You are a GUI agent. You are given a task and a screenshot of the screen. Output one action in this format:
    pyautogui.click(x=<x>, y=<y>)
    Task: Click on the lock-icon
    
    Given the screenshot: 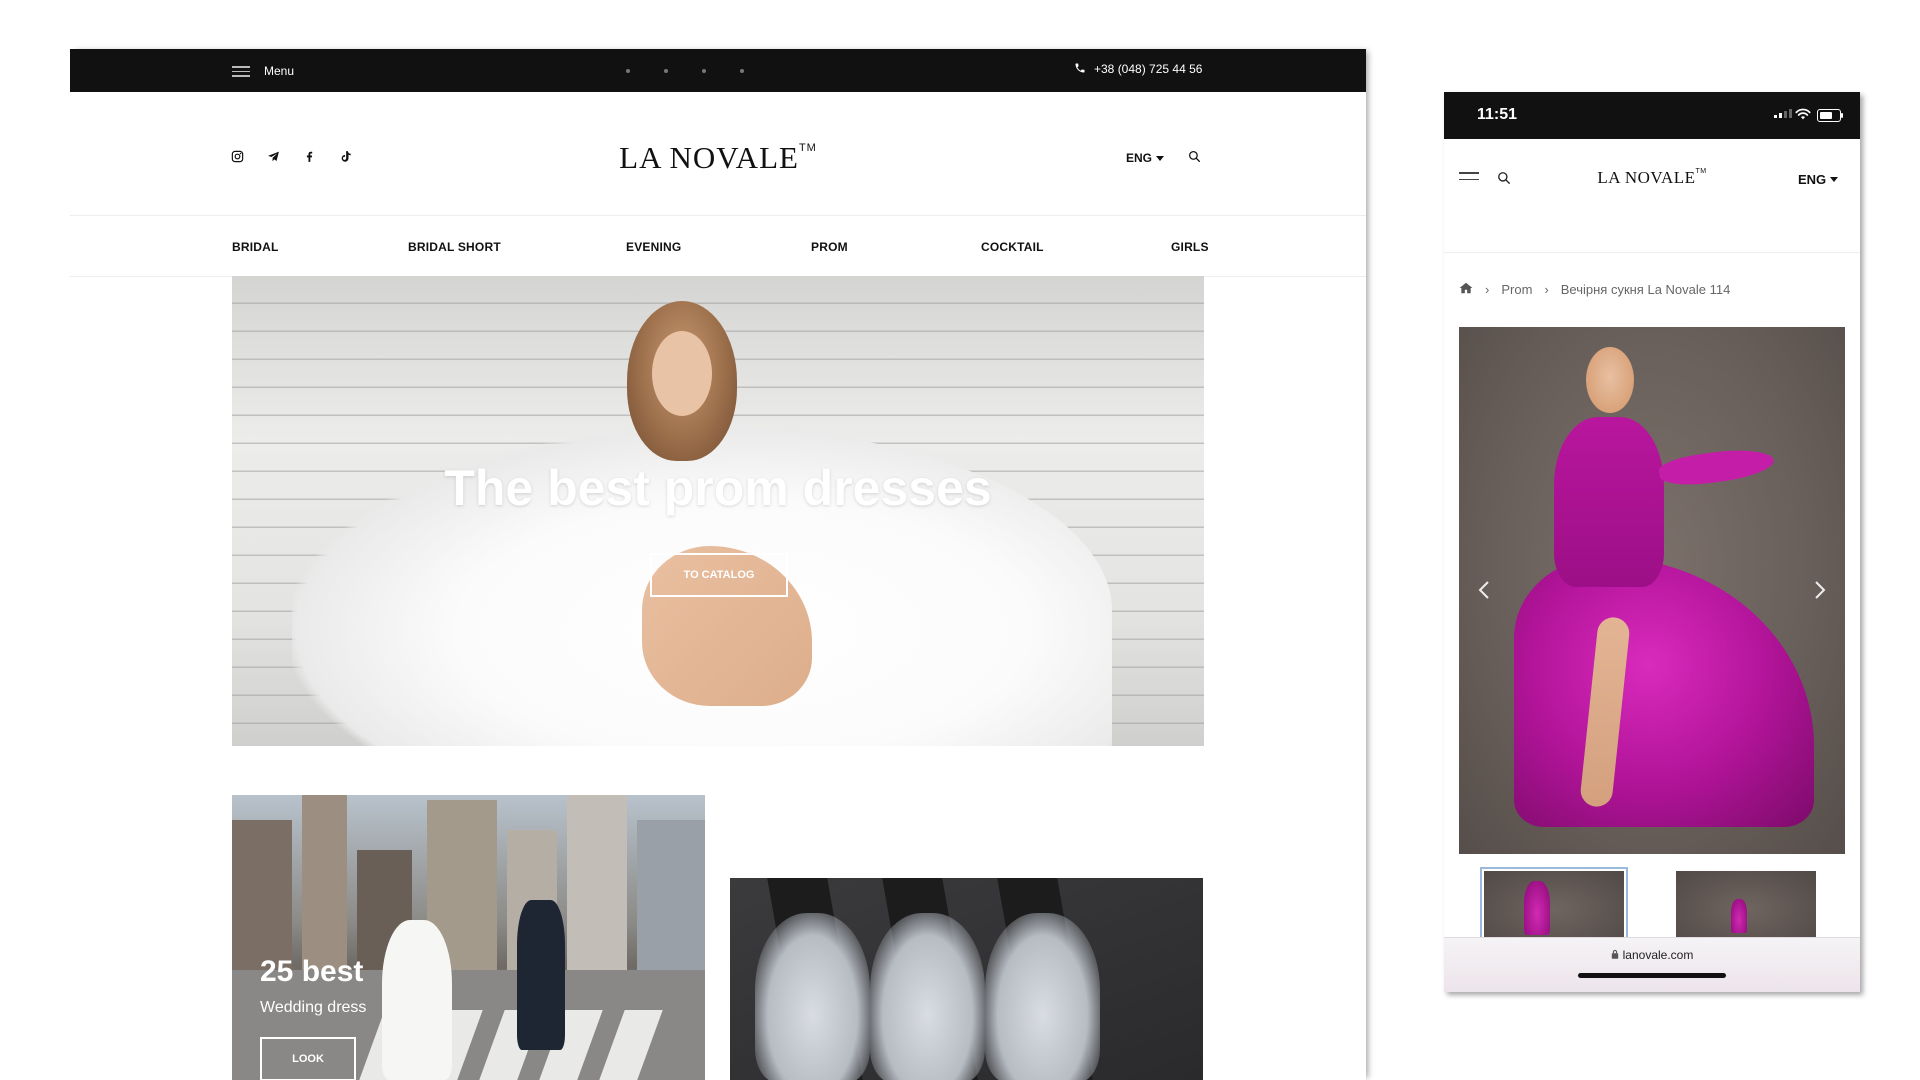 What is the action you would take?
    pyautogui.click(x=1615, y=955)
    